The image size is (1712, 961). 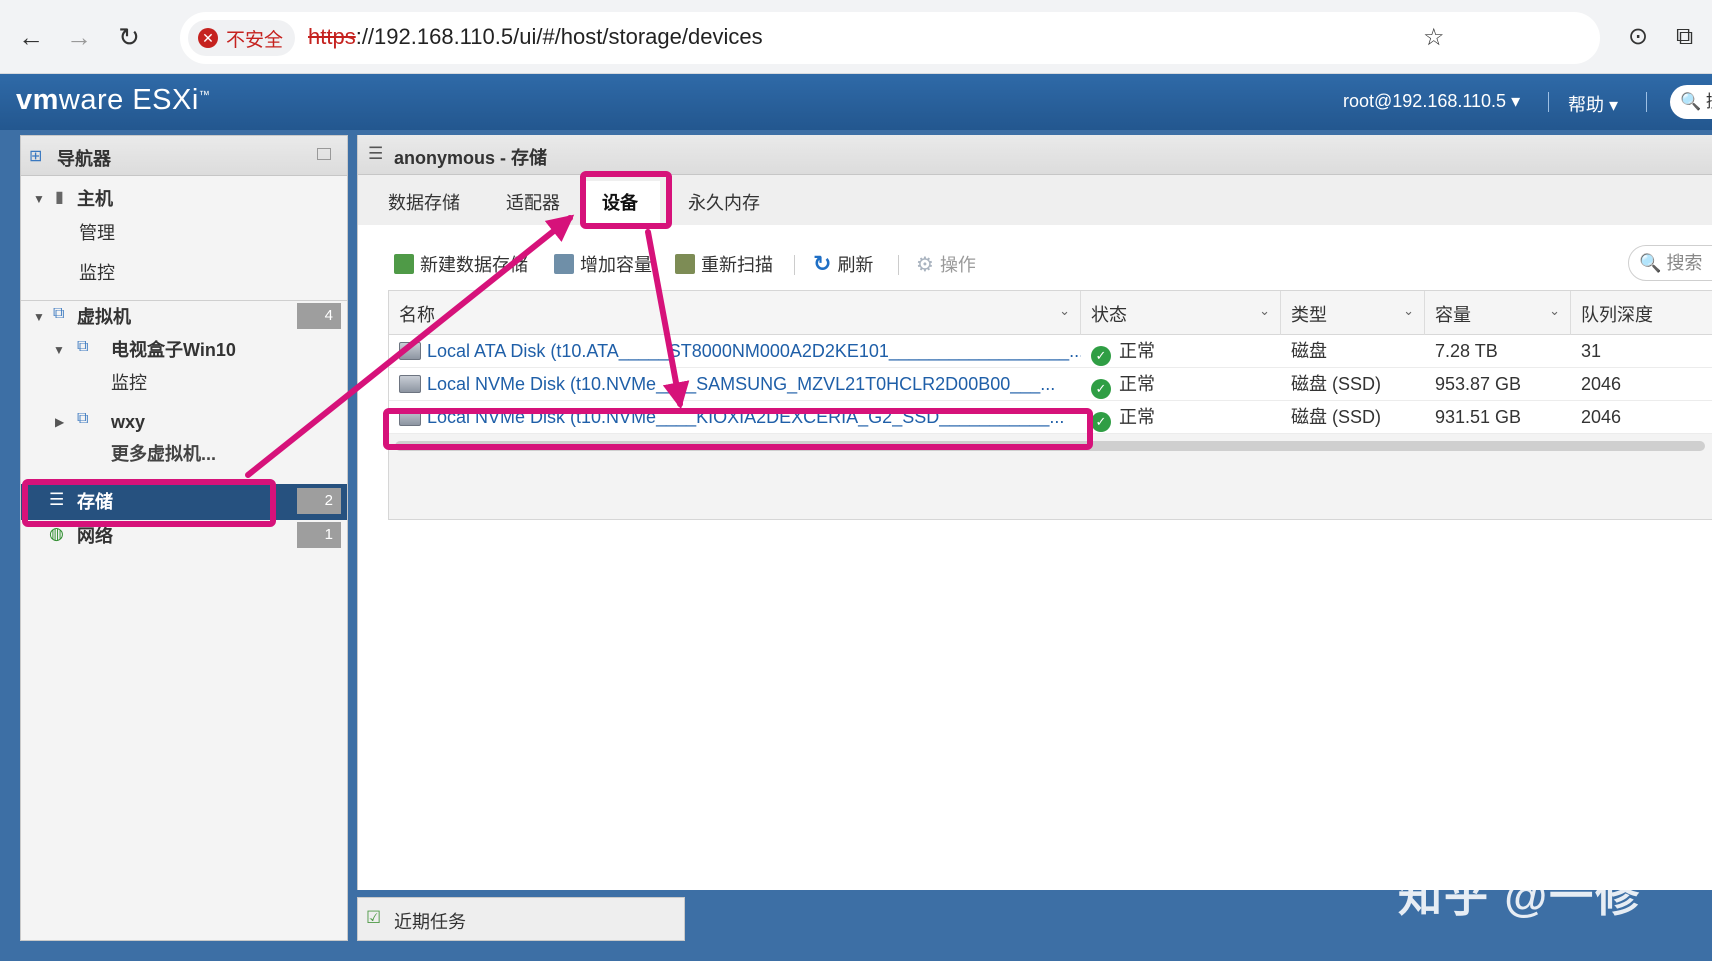 What do you see at coordinates (95, 199) in the screenshot?
I see `nav-item-host: 主机` at bounding box center [95, 199].